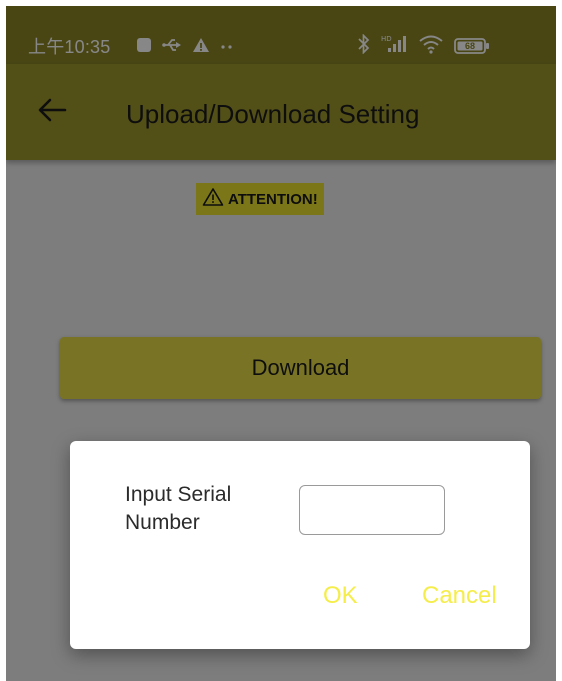  Describe the element at coordinates (178, 508) in the screenshot. I see `serial-number-label: Input Serial Number` at that location.